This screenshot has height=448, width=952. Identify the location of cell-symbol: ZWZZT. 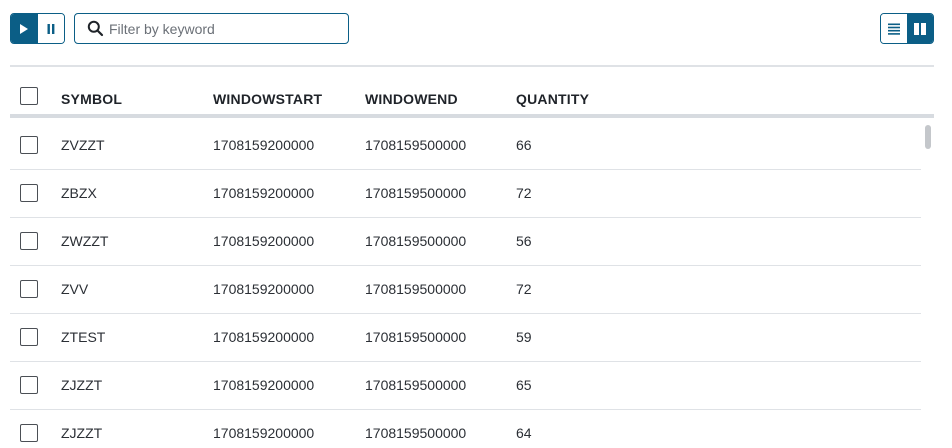
(85, 241).